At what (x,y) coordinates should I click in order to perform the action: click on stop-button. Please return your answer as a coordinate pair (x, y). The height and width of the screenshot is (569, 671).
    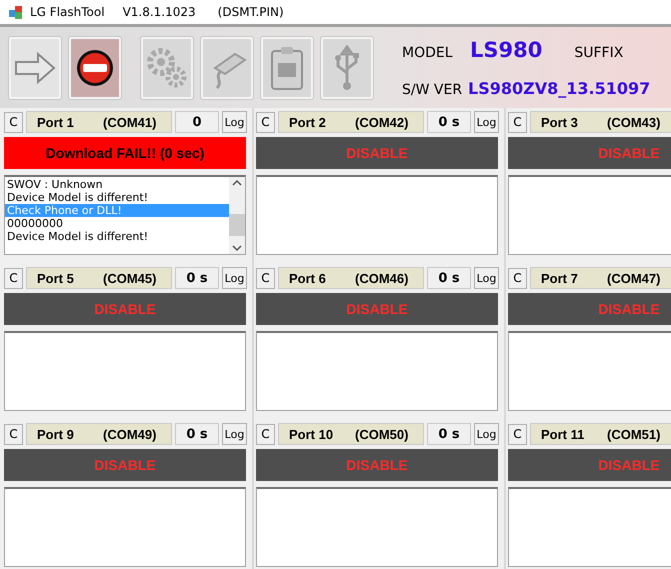
    Looking at the image, I should click on (95, 68).